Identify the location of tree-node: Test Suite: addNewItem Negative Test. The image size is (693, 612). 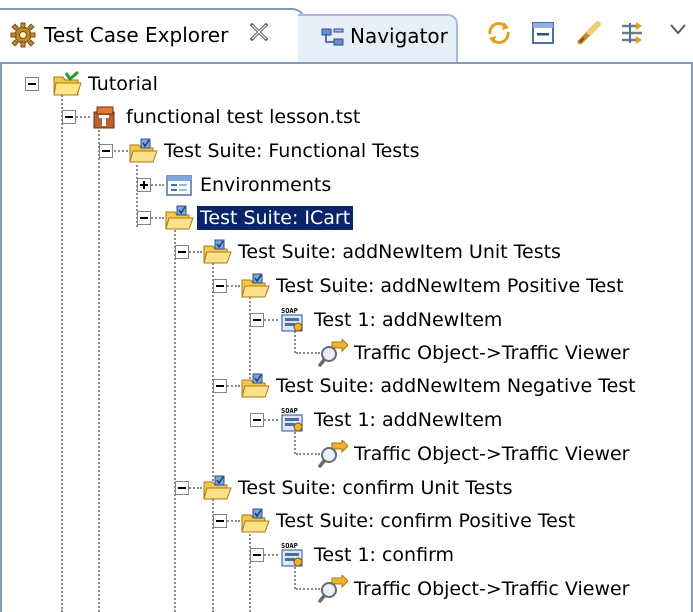
(340, 386).